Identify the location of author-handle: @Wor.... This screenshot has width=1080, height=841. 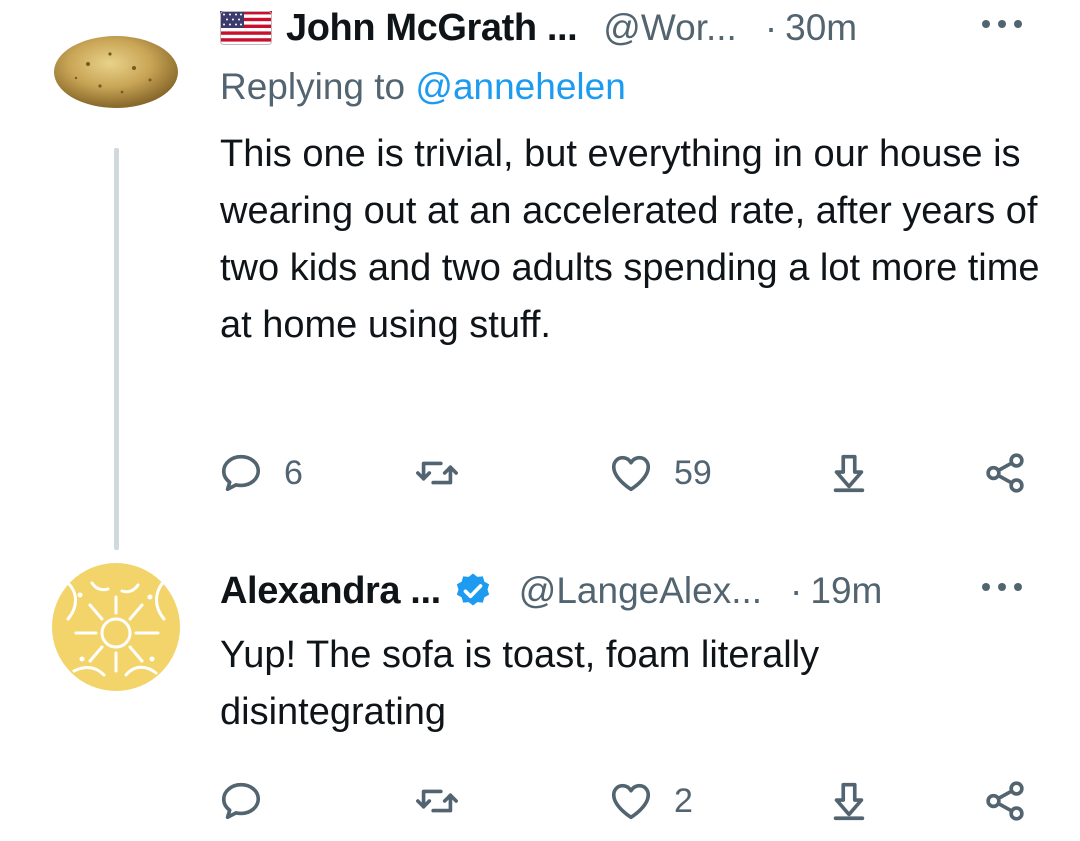
(670, 28).